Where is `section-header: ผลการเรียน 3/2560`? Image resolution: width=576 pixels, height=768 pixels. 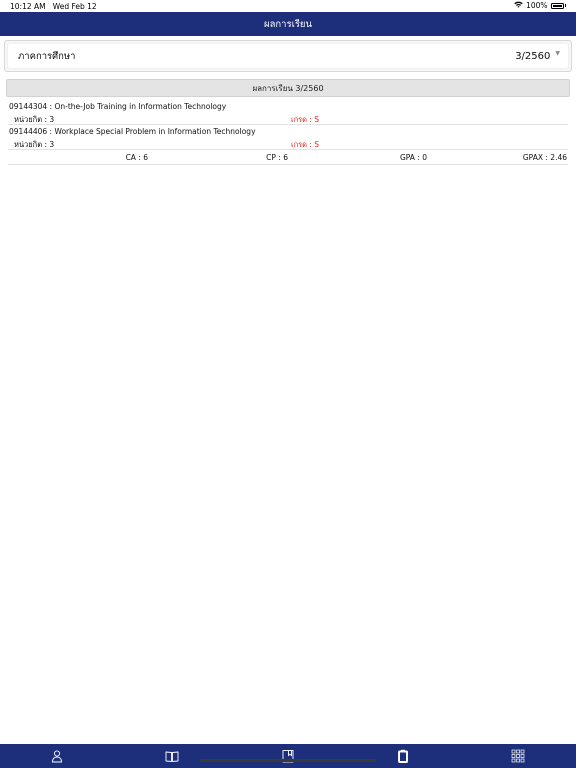 section-header: ผลการเรียน 3/2560 is located at coordinates (288, 88).